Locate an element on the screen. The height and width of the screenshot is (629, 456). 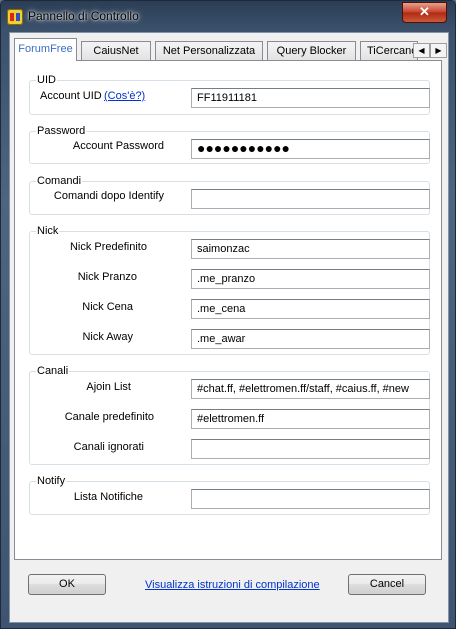
tab-ticercano: TiCercano is located at coordinates (389, 50).